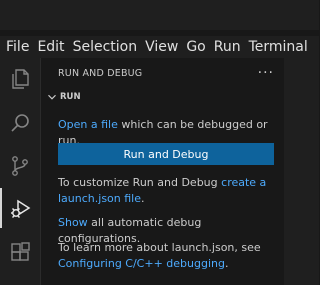 This screenshot has height=285, width=320. Describe the element at coordinates (162, 97) in the screenshot. I see `run-section-header: RUN` at that location.